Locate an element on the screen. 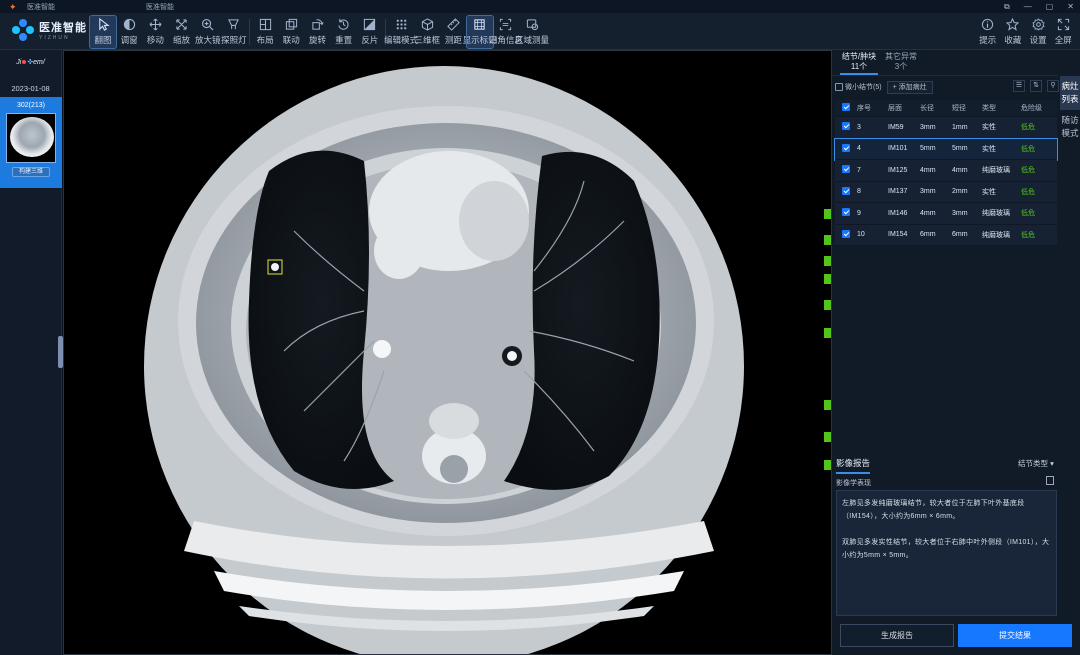 The image size is (1080, 655). link-icon is located at coordinates (291, 24).